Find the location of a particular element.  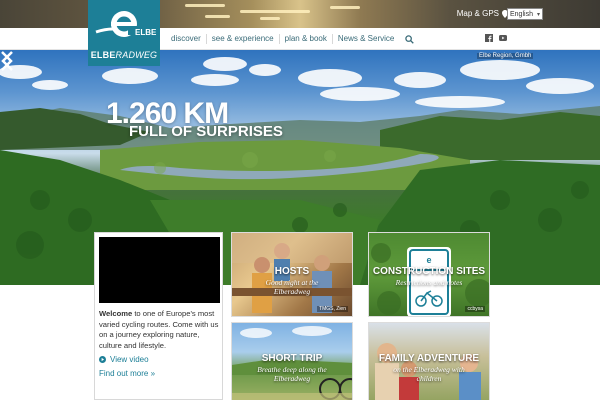

logo-name-part2: RADWEG is located at coordinates (136, 55).